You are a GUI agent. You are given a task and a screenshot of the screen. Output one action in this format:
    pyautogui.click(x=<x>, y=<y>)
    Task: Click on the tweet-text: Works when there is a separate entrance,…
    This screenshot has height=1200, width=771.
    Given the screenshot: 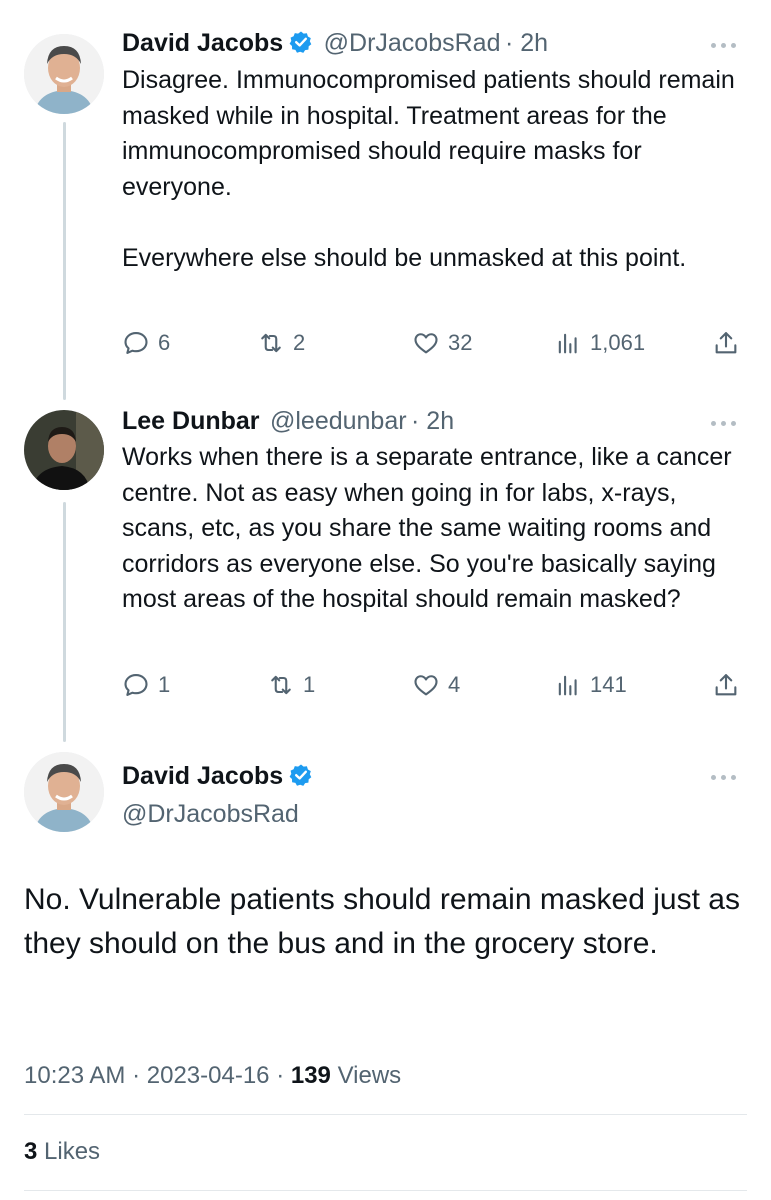 What is the action you would take?
    pyautogui.click(x=427, y=528)
    